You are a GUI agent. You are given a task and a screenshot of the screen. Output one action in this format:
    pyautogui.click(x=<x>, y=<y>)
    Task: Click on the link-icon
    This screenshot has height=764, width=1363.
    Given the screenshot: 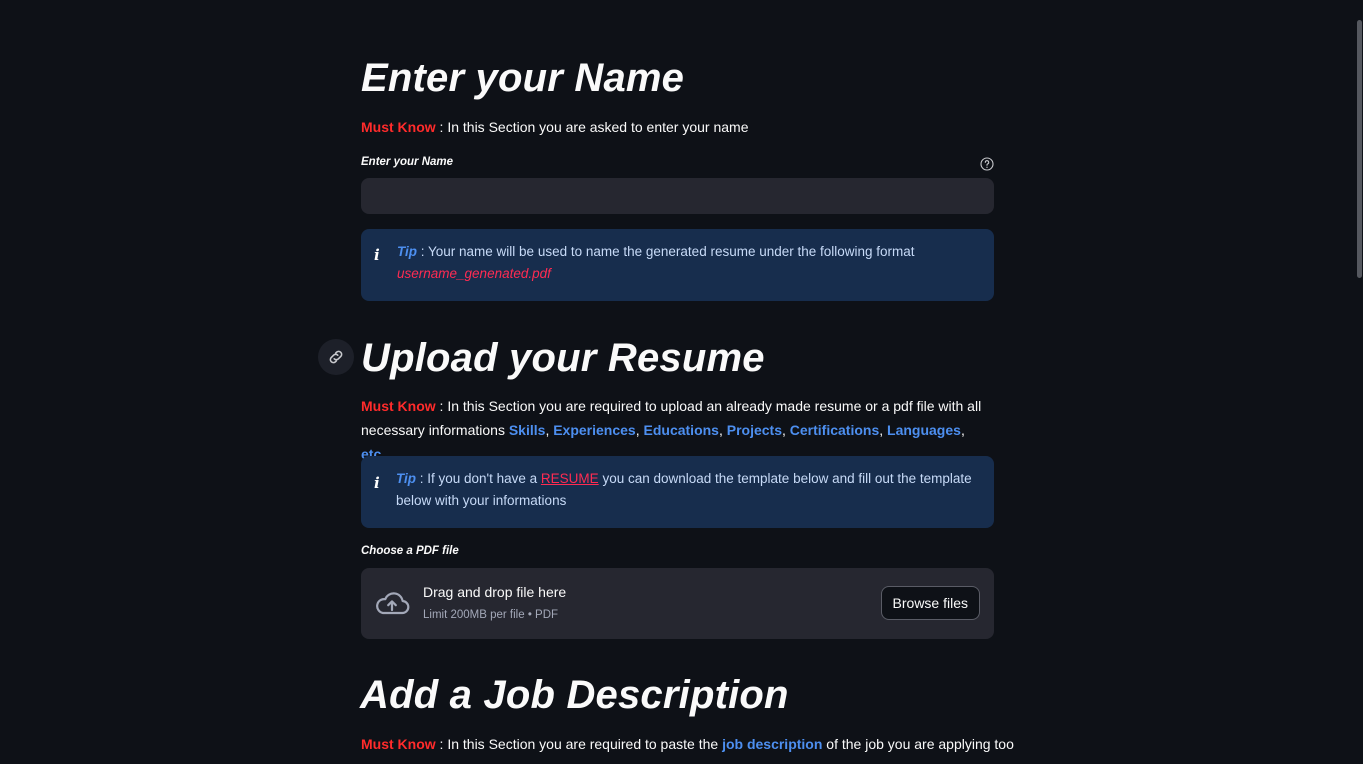 What is the action you would take?
    pyautogui.click(x=336, y=357)
    